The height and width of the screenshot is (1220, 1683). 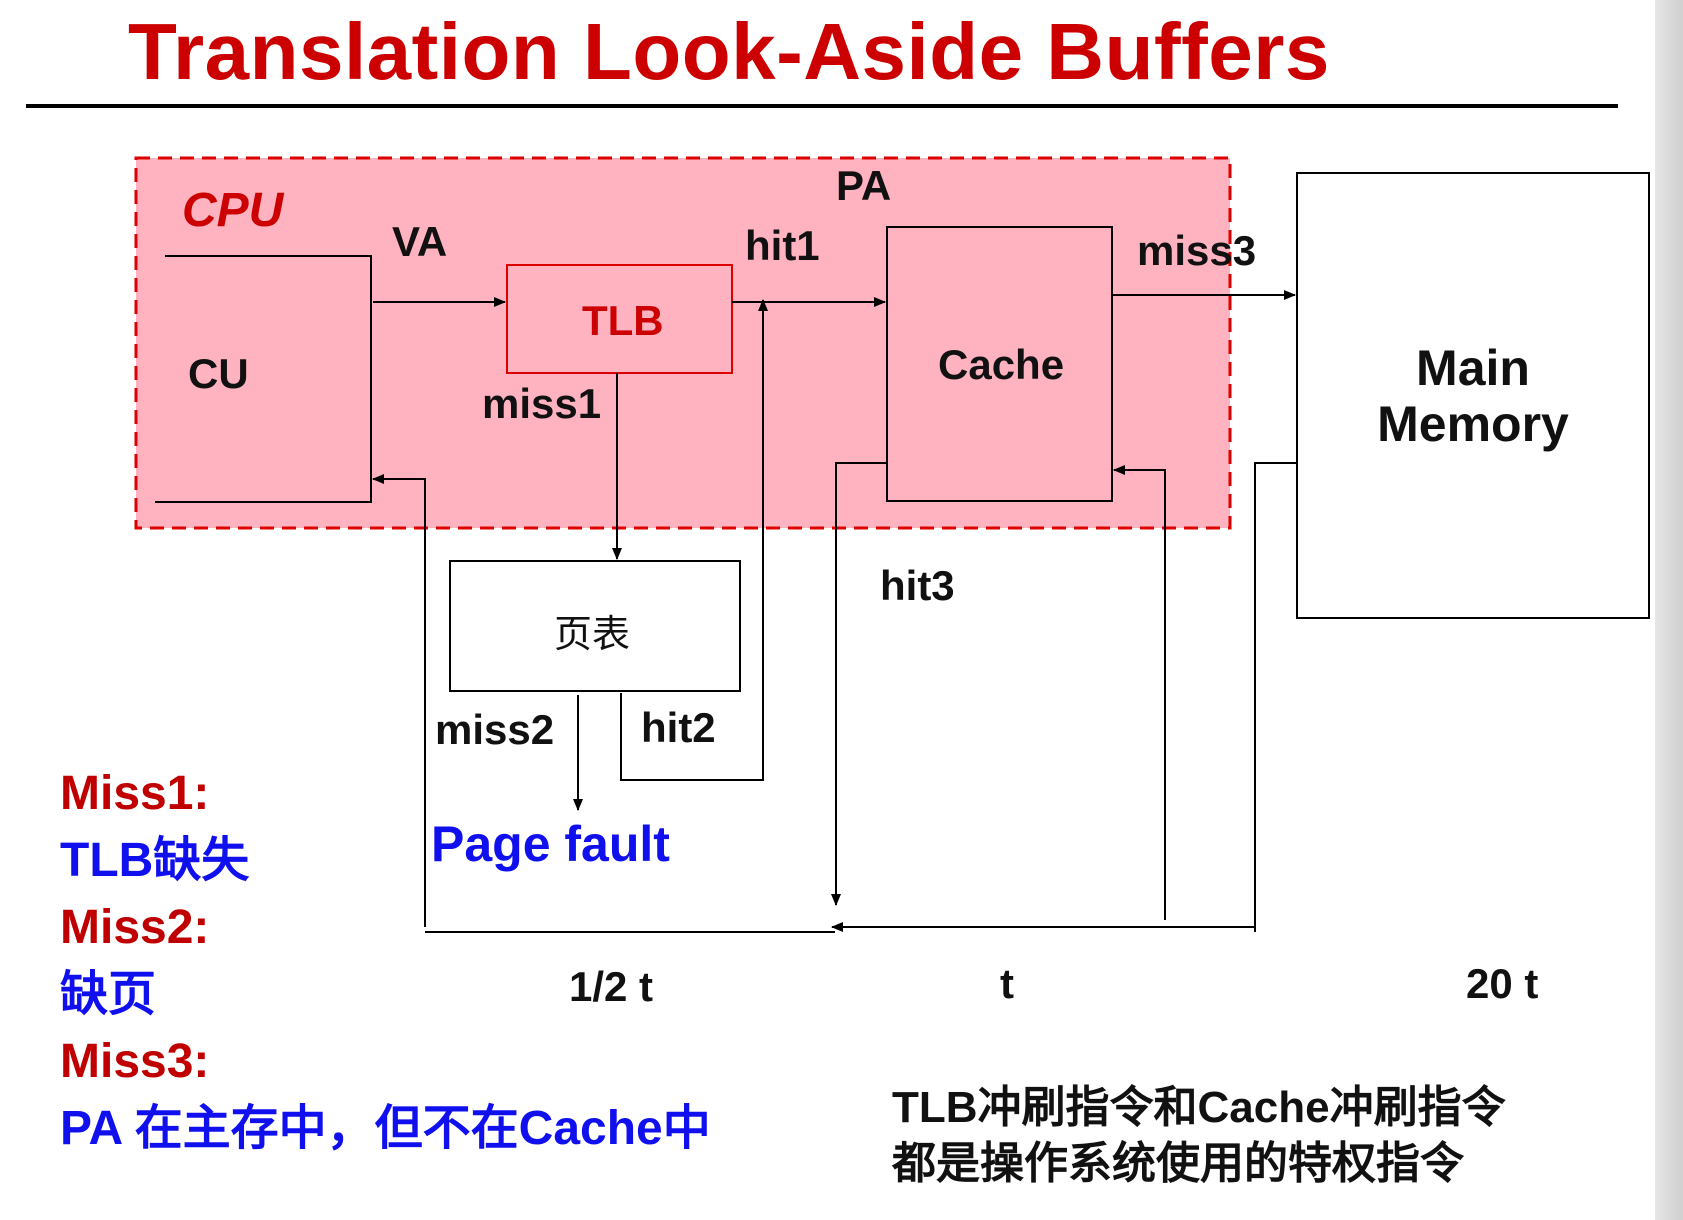 I want to click on hit1-label: hit1, so click(x=782, y=245).